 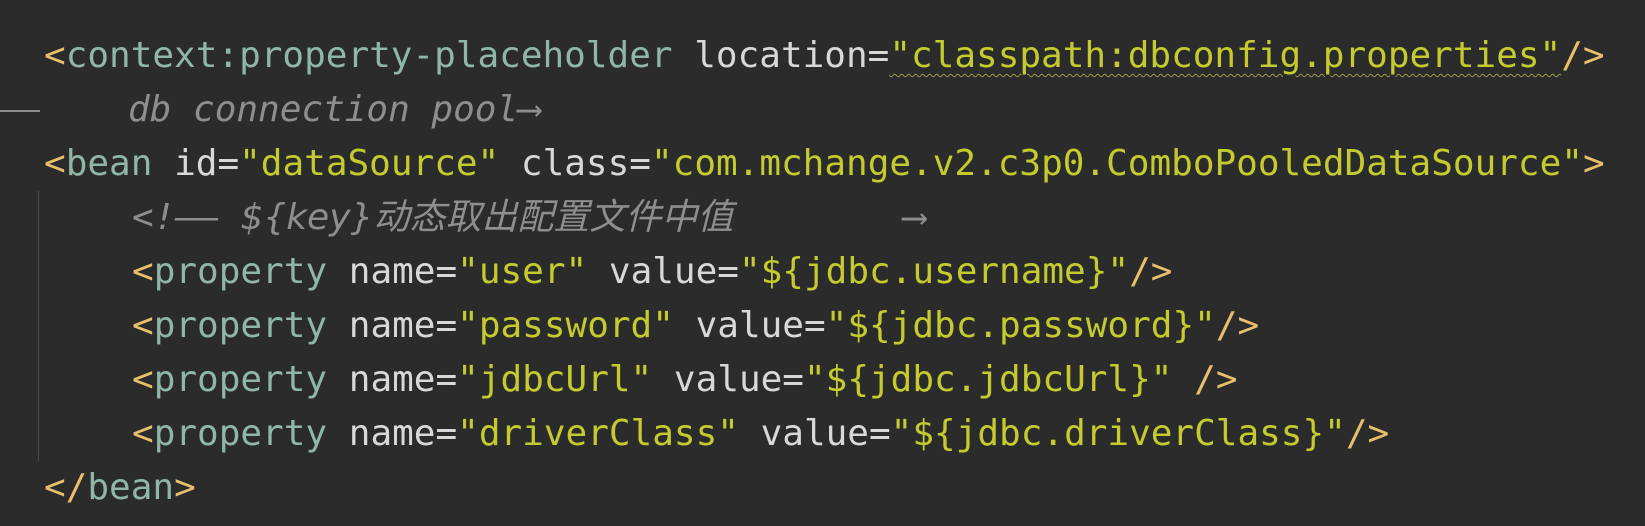 What do you see at coordinates (598, 433) in the screenshot?
I see `attribute-value: "driverClass"` at bounding box center [598, 433].